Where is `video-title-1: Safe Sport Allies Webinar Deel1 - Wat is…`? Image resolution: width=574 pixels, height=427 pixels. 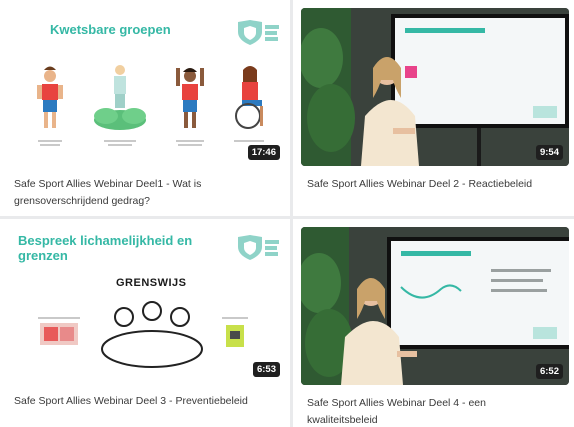
video-title-1: Safe Sport Allies Webinar Deel1 - Wat is… is located at coordinates (144, 193).